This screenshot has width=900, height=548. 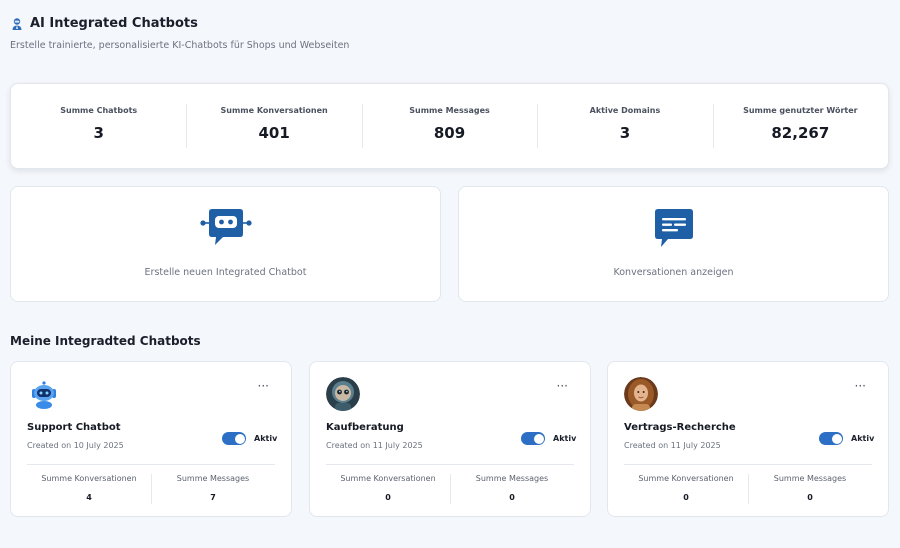 What do you see at coordinates (343, 394) in the screenshot?
I see `android-avatar` at bounding box center [343, 394].